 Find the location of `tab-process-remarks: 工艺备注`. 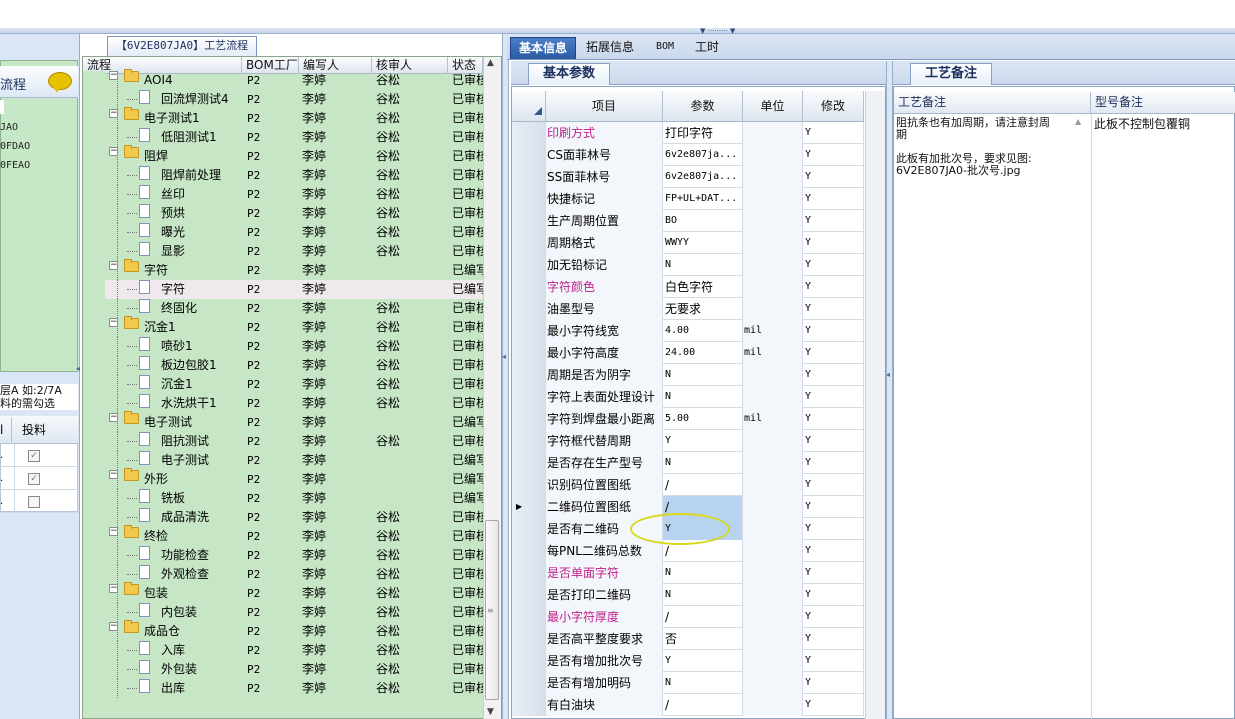

tab-process-remarks: 工艺备注 is located at coordinates (951, 74).